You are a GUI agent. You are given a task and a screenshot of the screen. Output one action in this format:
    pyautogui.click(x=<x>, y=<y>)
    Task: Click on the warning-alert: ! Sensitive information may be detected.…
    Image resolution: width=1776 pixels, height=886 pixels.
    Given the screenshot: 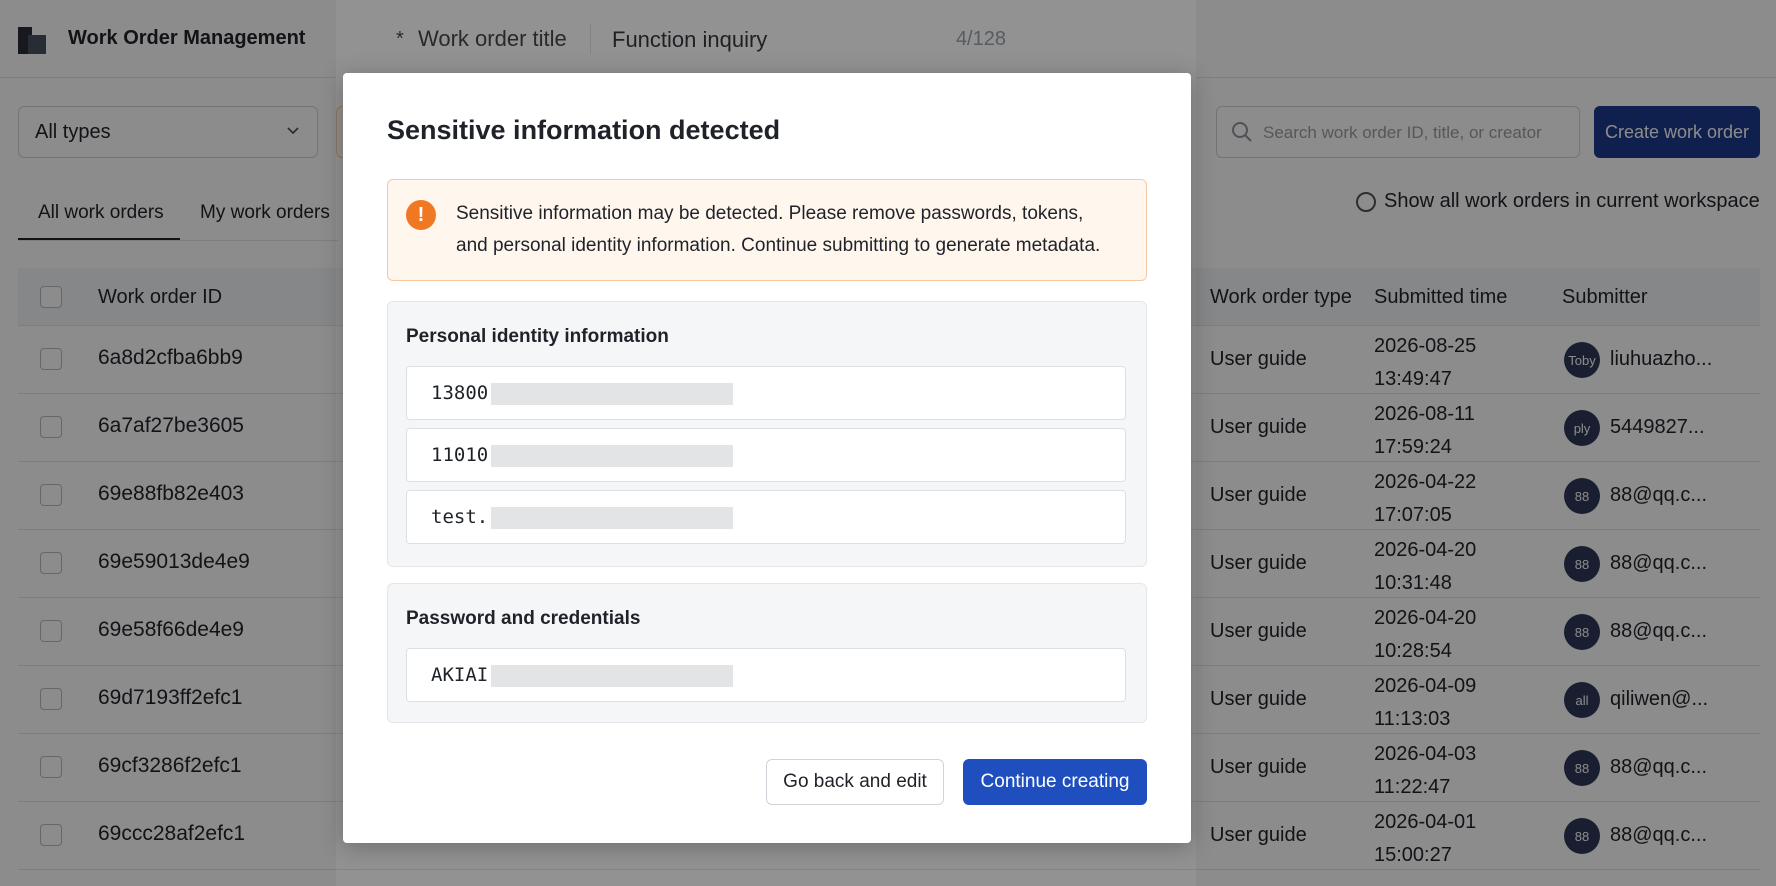 What is the action you would take?
    pyautogui.click(x=767, y=230)
    